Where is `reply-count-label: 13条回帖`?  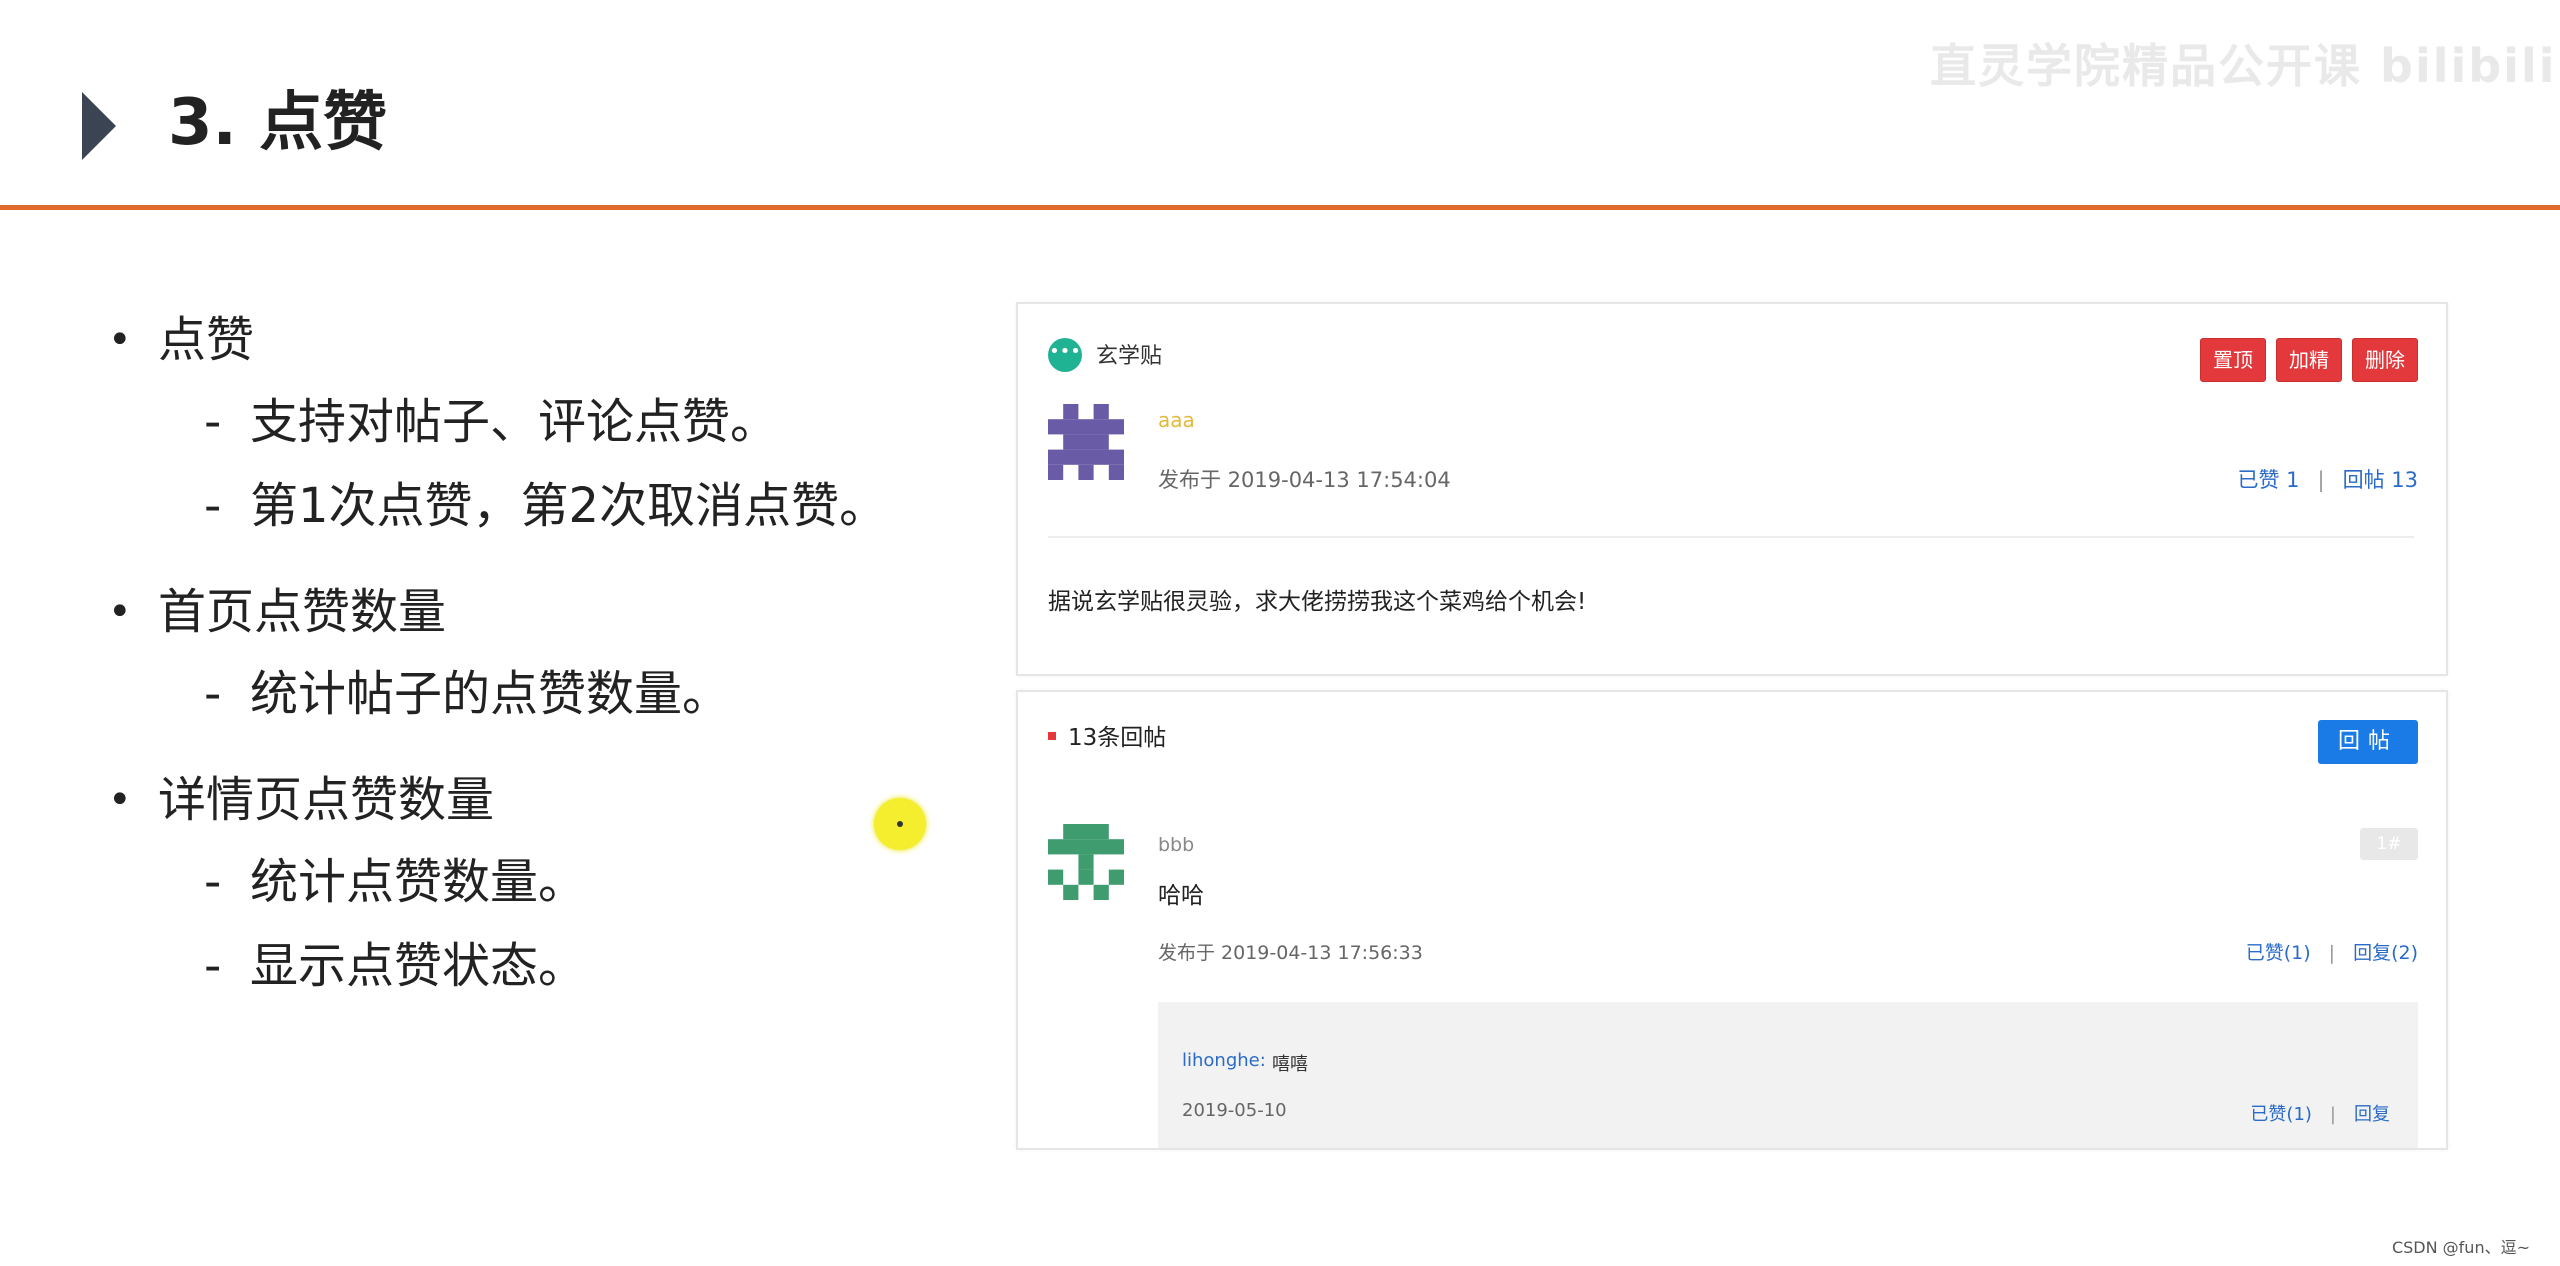 reply-count-label: 13条回帖 is located at coordinates (1117, 738).